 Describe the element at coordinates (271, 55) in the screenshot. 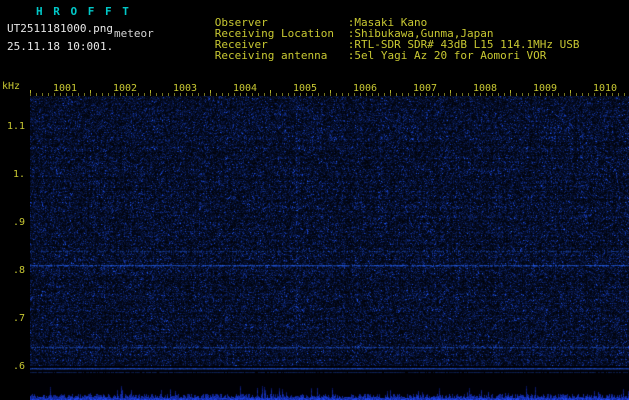

I see `antenna-label: Receiving antenna` at that location.